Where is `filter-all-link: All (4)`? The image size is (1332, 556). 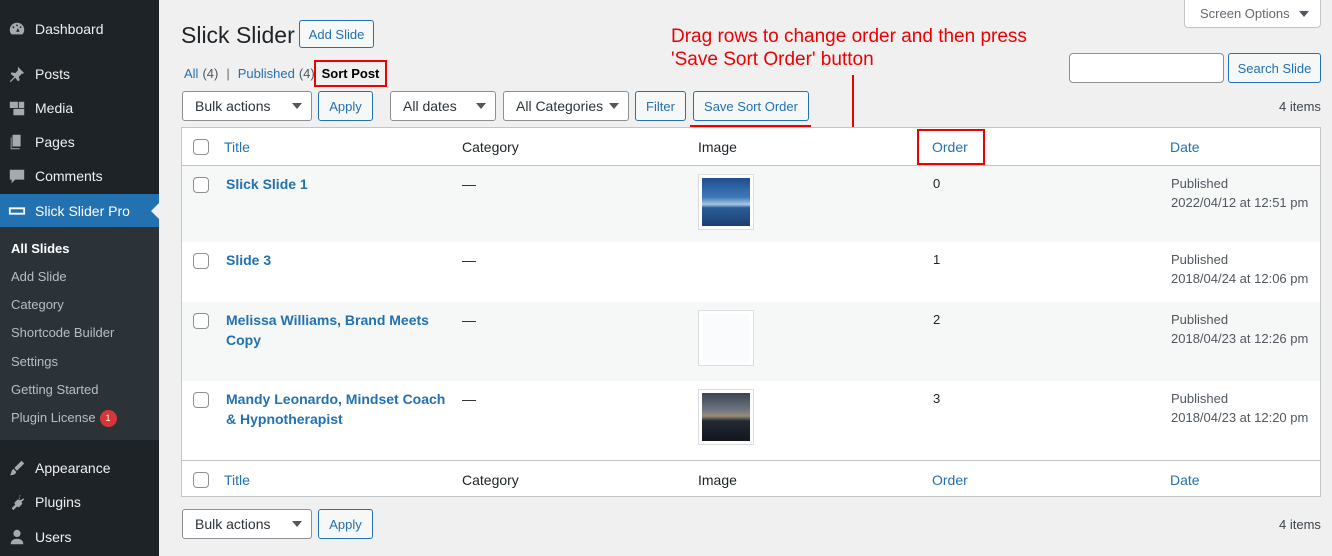
filter-all-link: All (4) is located at coordinates (201, 73).